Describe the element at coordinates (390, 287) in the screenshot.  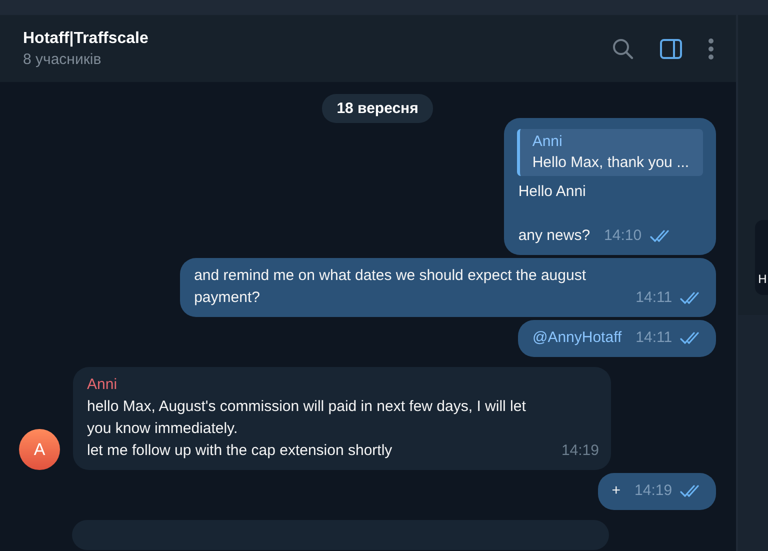
I see `message-text: and remind me on what dates we should expect the august payment?` at that location.